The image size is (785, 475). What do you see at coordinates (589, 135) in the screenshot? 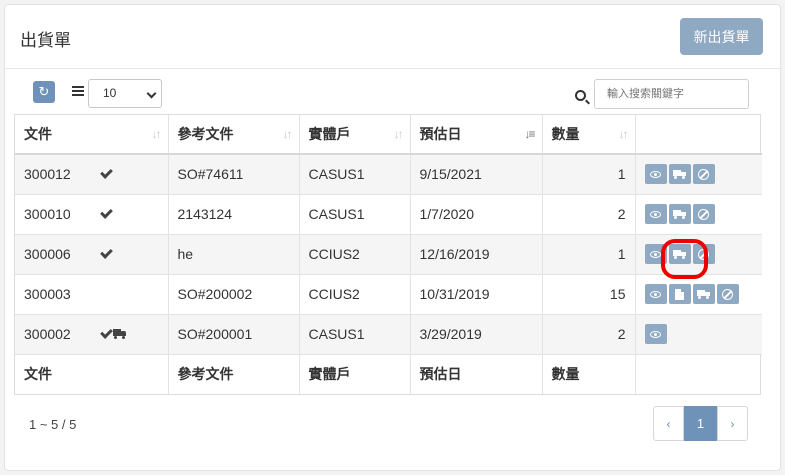
I see `column-header-qty: 數量 ↓↑` at bounding box center [589, 135].